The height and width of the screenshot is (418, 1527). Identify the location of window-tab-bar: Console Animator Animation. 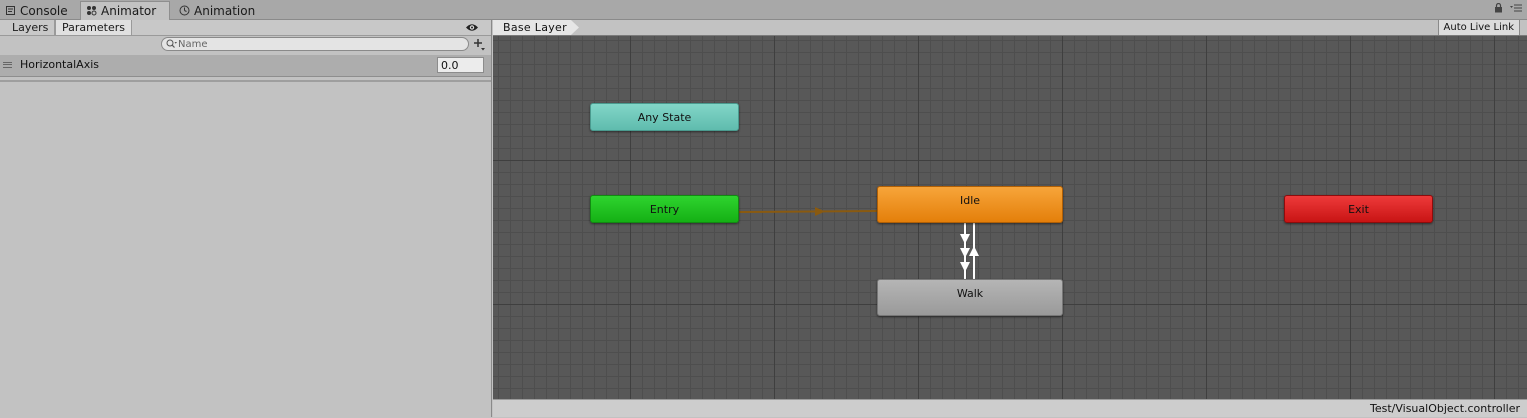
(763, 10).